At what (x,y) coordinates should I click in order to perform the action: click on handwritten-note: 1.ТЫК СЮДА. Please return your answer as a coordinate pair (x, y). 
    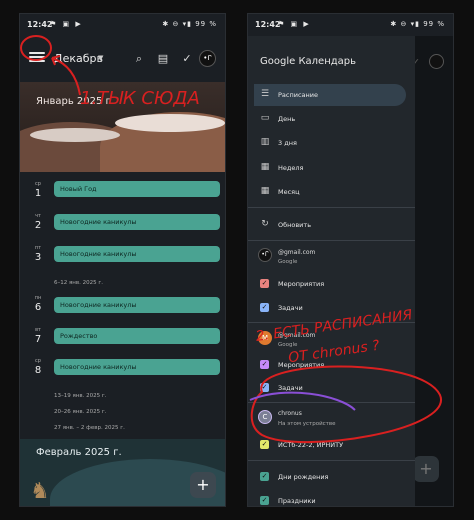
    Looking at the image, I should click on (140, 98).